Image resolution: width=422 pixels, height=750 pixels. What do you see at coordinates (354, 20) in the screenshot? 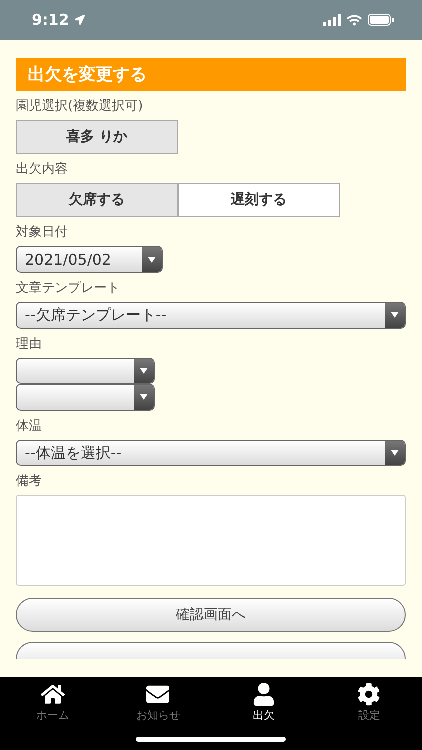
I see `wifi-icon` at bounding box center [354, 20].